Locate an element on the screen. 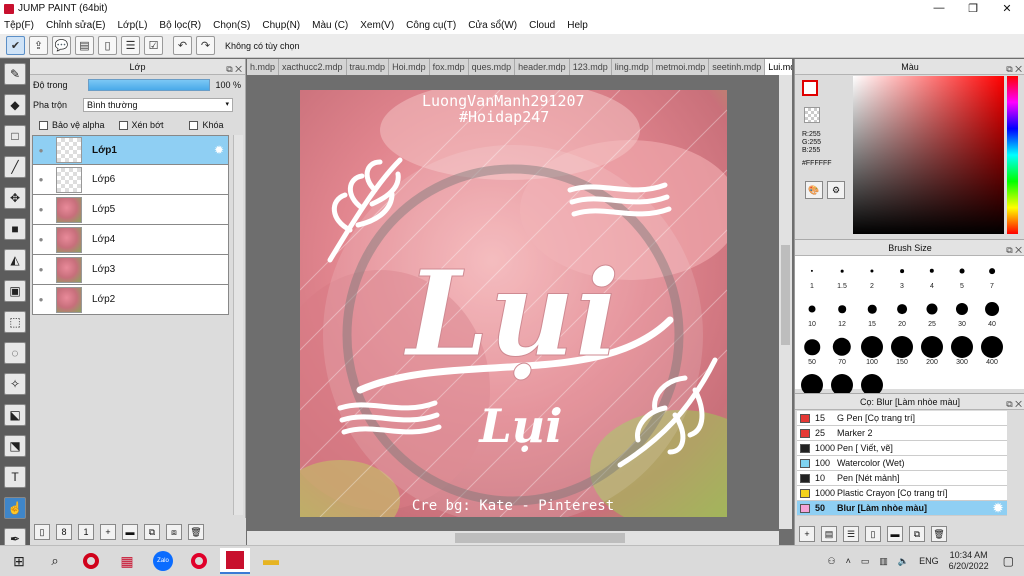 The height and width of the screenshot is (576, 1024). brush-size-option: 30 is located at coordinates (962, 313).